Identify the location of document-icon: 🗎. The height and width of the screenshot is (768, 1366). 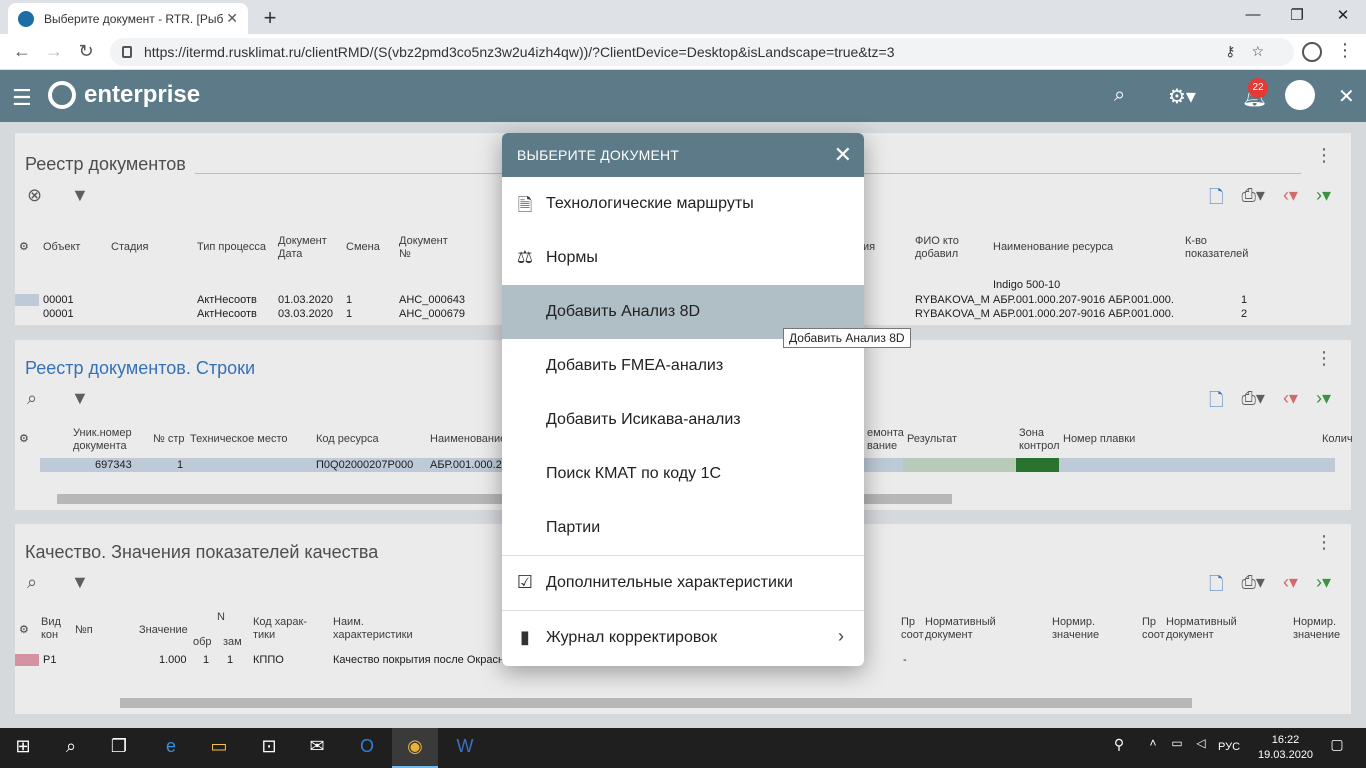
(525, 205).